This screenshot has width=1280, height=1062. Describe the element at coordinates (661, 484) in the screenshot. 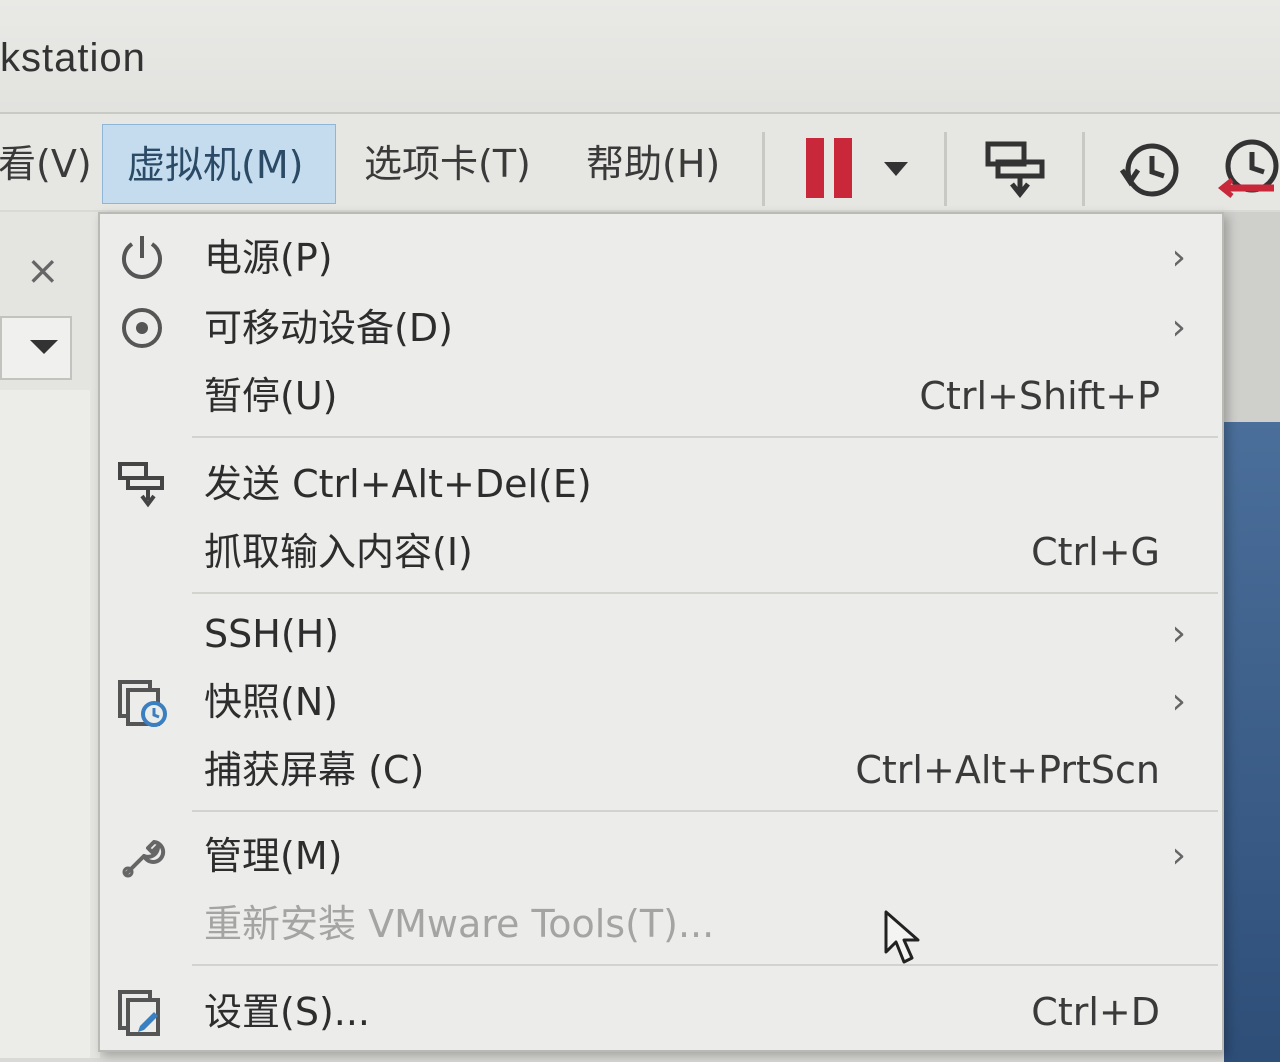

I see `menu-item-send-ctrl-alt-del: 发送 Ctrl+Alt+Del(E)` at that location.